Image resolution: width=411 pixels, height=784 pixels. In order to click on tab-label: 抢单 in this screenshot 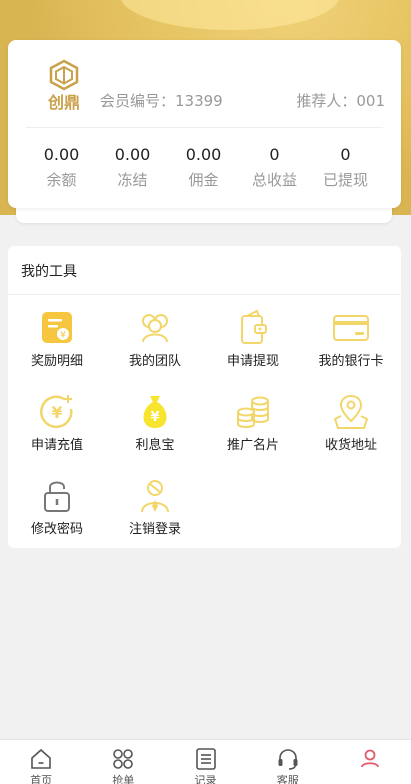, I will do `click(123, 779)`.